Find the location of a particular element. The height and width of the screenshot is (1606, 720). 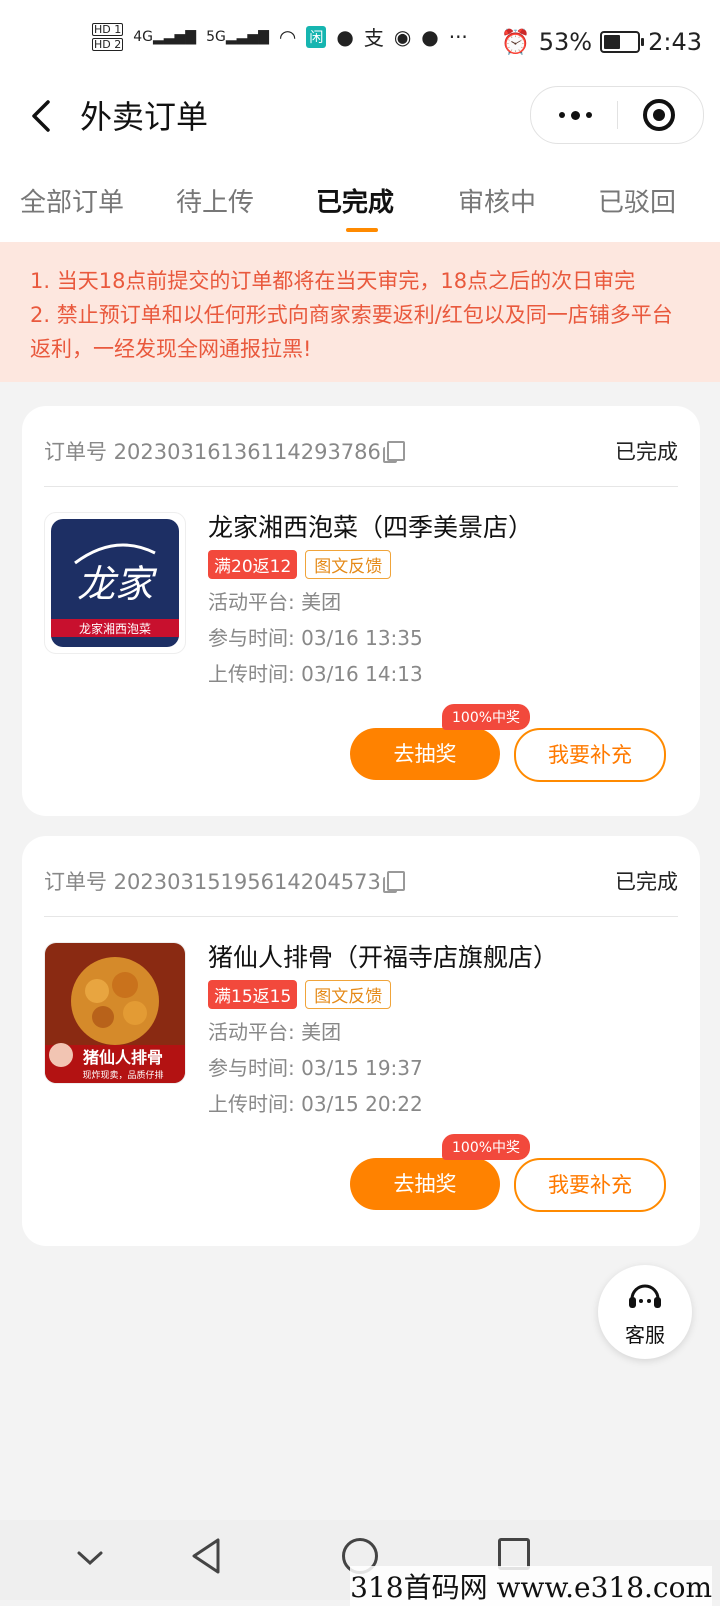

customer-service-button: 客服 is located at coordinates (645, 1312).